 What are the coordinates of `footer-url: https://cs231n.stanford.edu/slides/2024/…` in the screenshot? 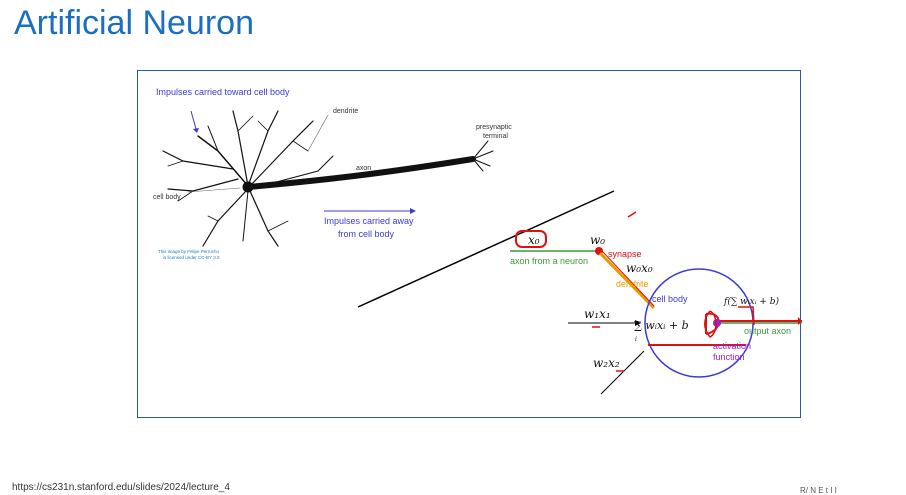 It's located at (121, 487).